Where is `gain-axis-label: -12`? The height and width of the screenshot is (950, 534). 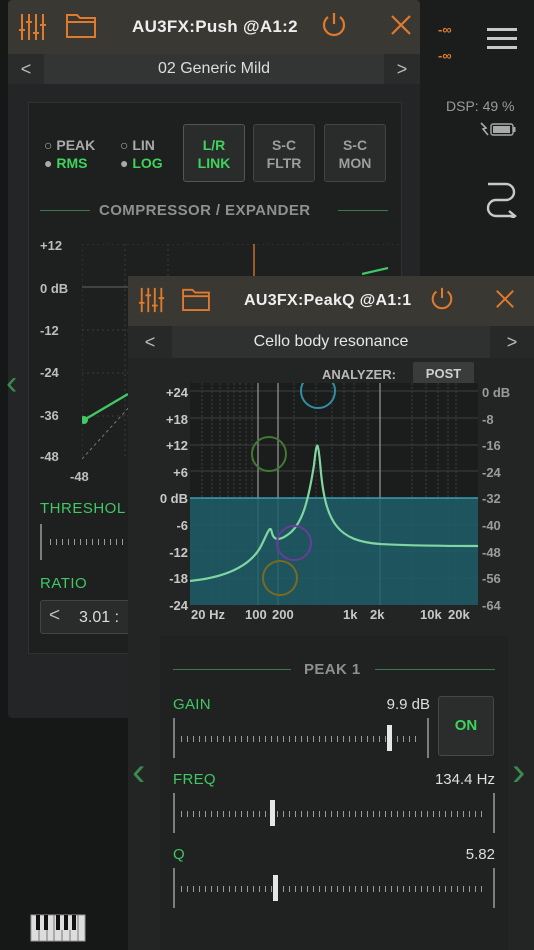 gain-axis-label: -12 is located at coordinates (178, 552).